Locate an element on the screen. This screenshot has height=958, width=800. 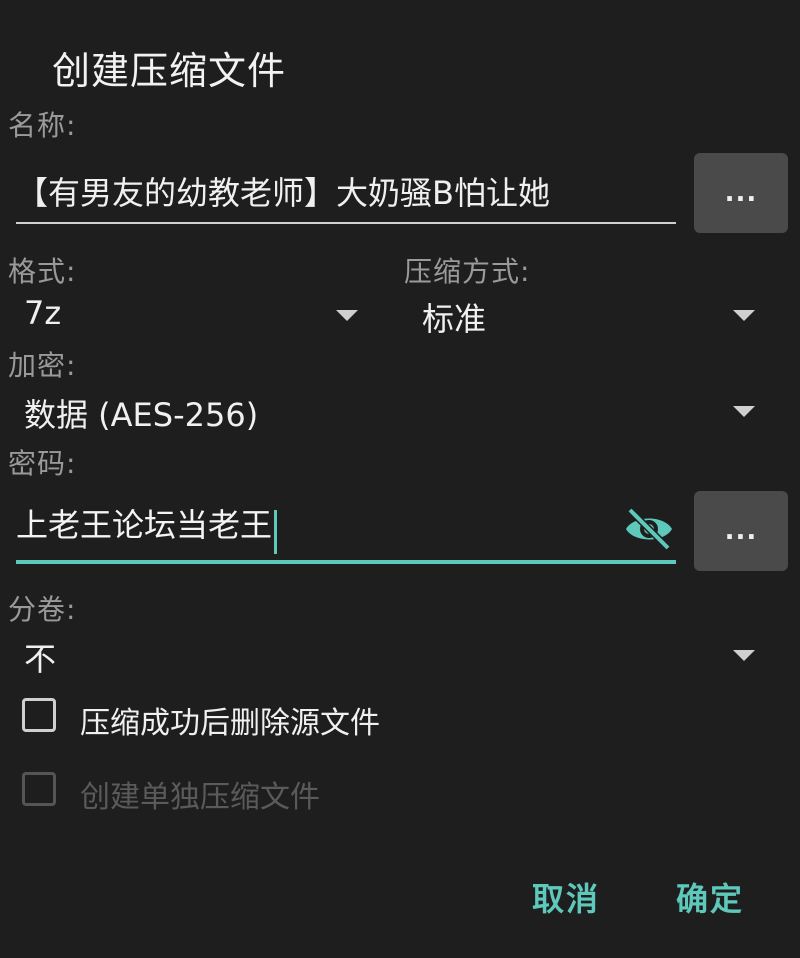
cancel-button: 取消 is located at coordinates (566, 897).